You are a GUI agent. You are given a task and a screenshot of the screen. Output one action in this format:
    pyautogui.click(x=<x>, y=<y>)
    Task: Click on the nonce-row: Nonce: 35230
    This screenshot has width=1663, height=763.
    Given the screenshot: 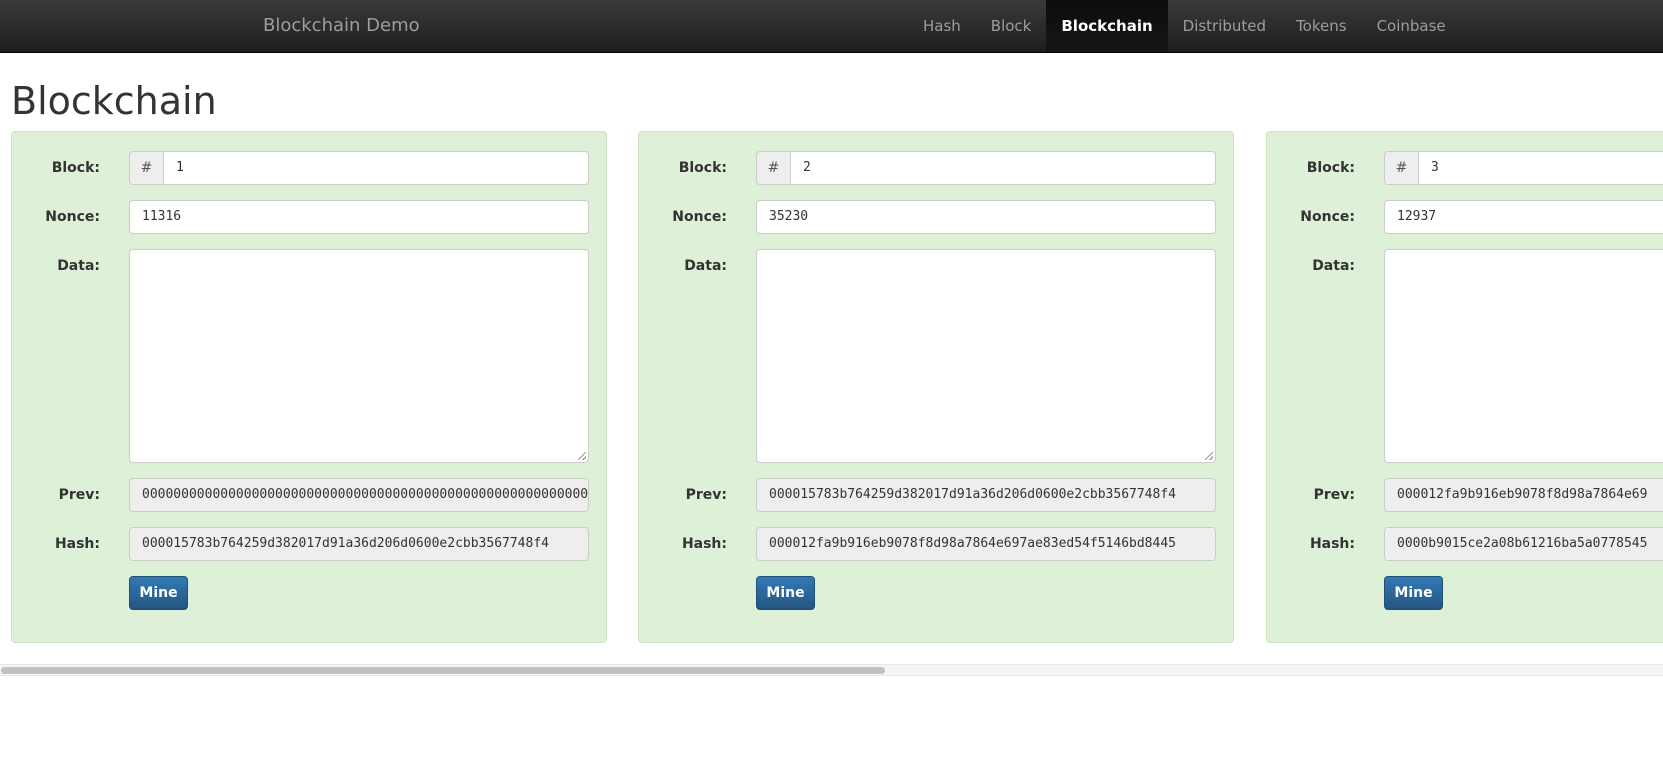 What is the action you would take?
    pyautogui.click(x=937, y=217)
    